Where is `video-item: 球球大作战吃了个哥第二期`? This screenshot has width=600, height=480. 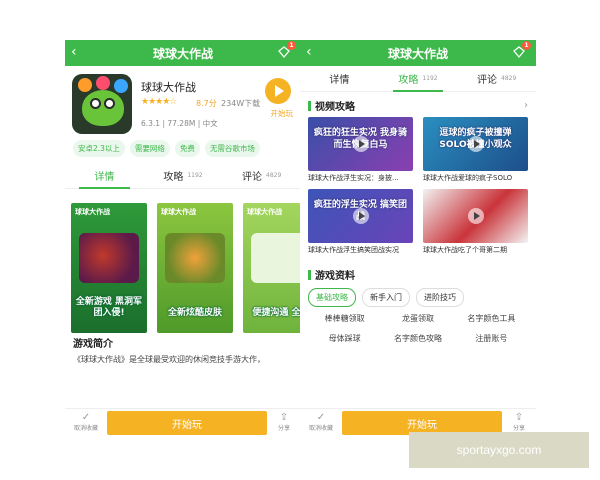 video-item: 球球大作战吃了个哥第二期 is located at coordinates (475, 224).